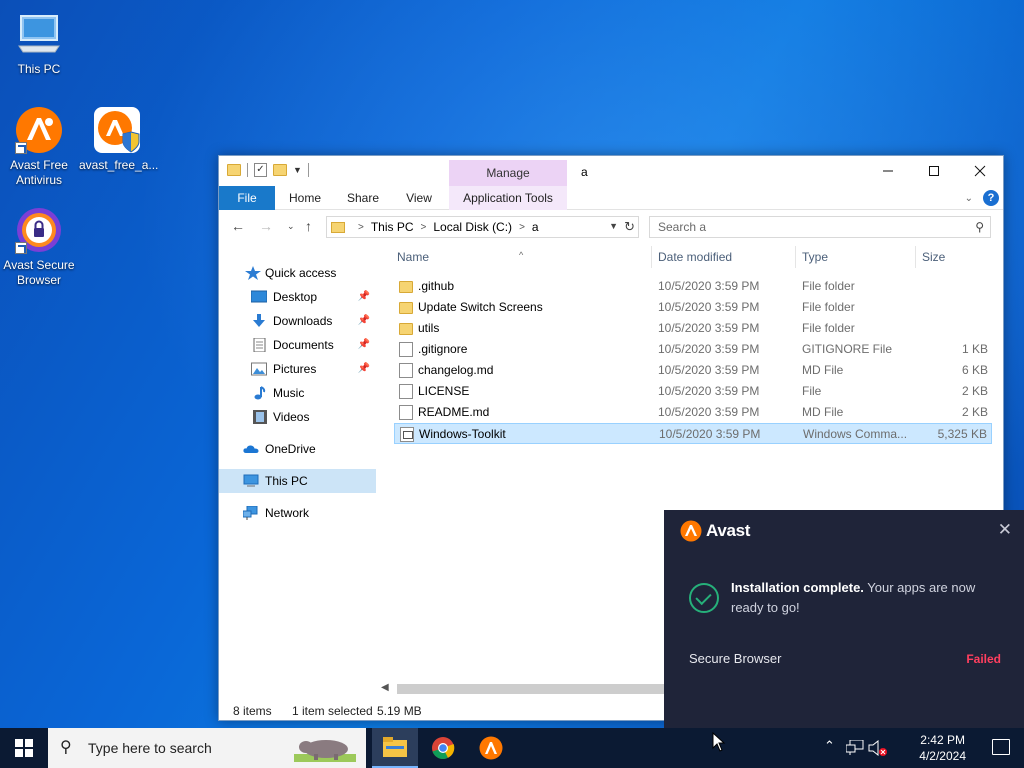 This screenshot has height=768, width=1024. What do you see at coordinates (297, 297) in the screenshot?
I see `nav-item-desktop: Desktop 📌` at bounding box center [297, 297].